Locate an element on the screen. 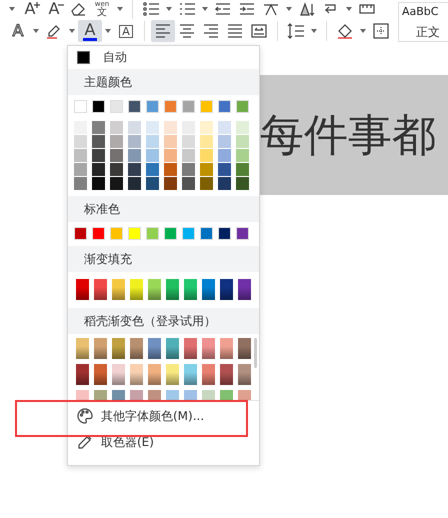  character-border-button: A is located at coordinates (126, 31).